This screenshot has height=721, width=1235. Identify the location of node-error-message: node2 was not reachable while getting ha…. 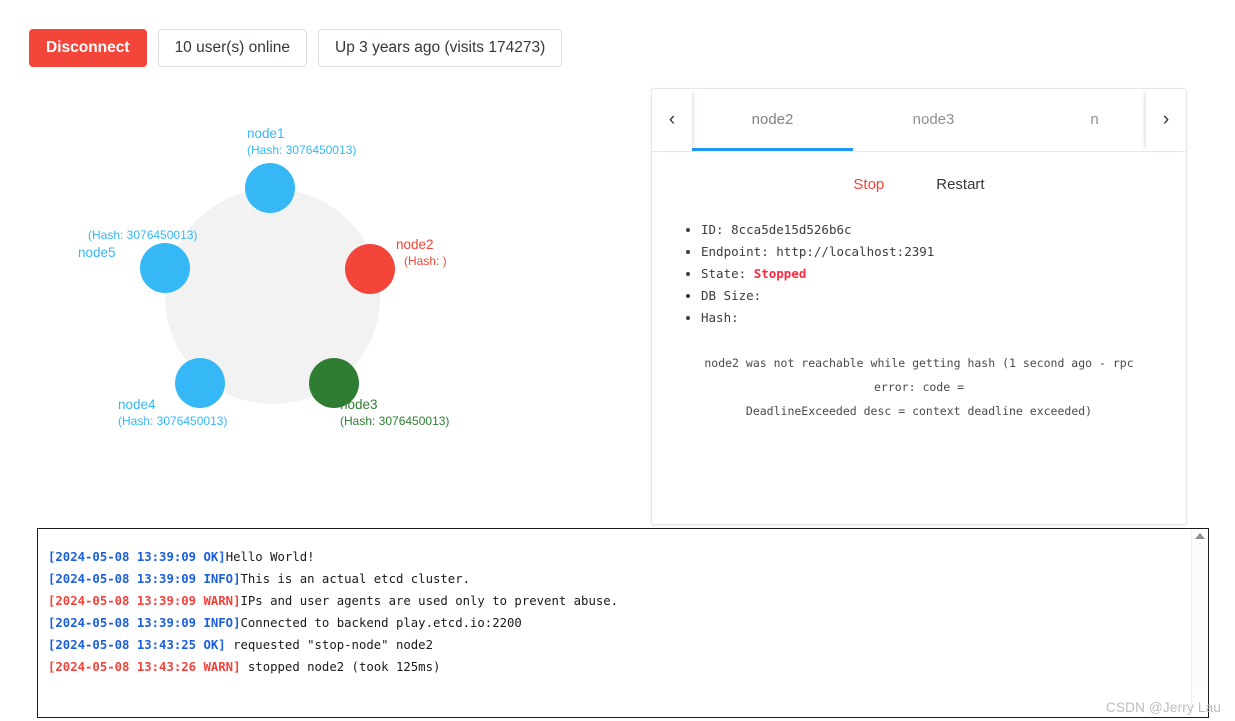
(919, 387).